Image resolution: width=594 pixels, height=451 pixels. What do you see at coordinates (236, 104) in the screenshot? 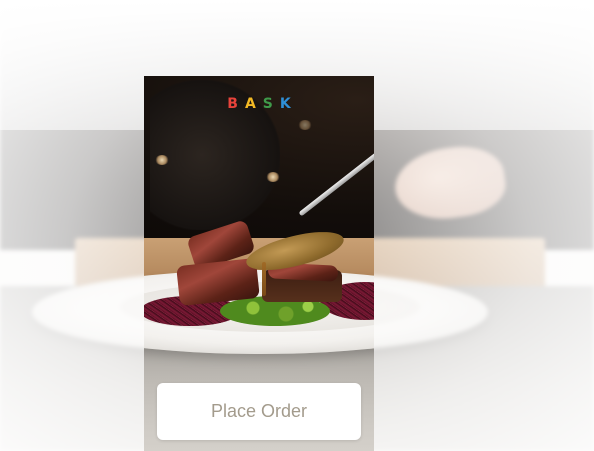
I see `logo-letter: B` at bounding box center [236, 104].